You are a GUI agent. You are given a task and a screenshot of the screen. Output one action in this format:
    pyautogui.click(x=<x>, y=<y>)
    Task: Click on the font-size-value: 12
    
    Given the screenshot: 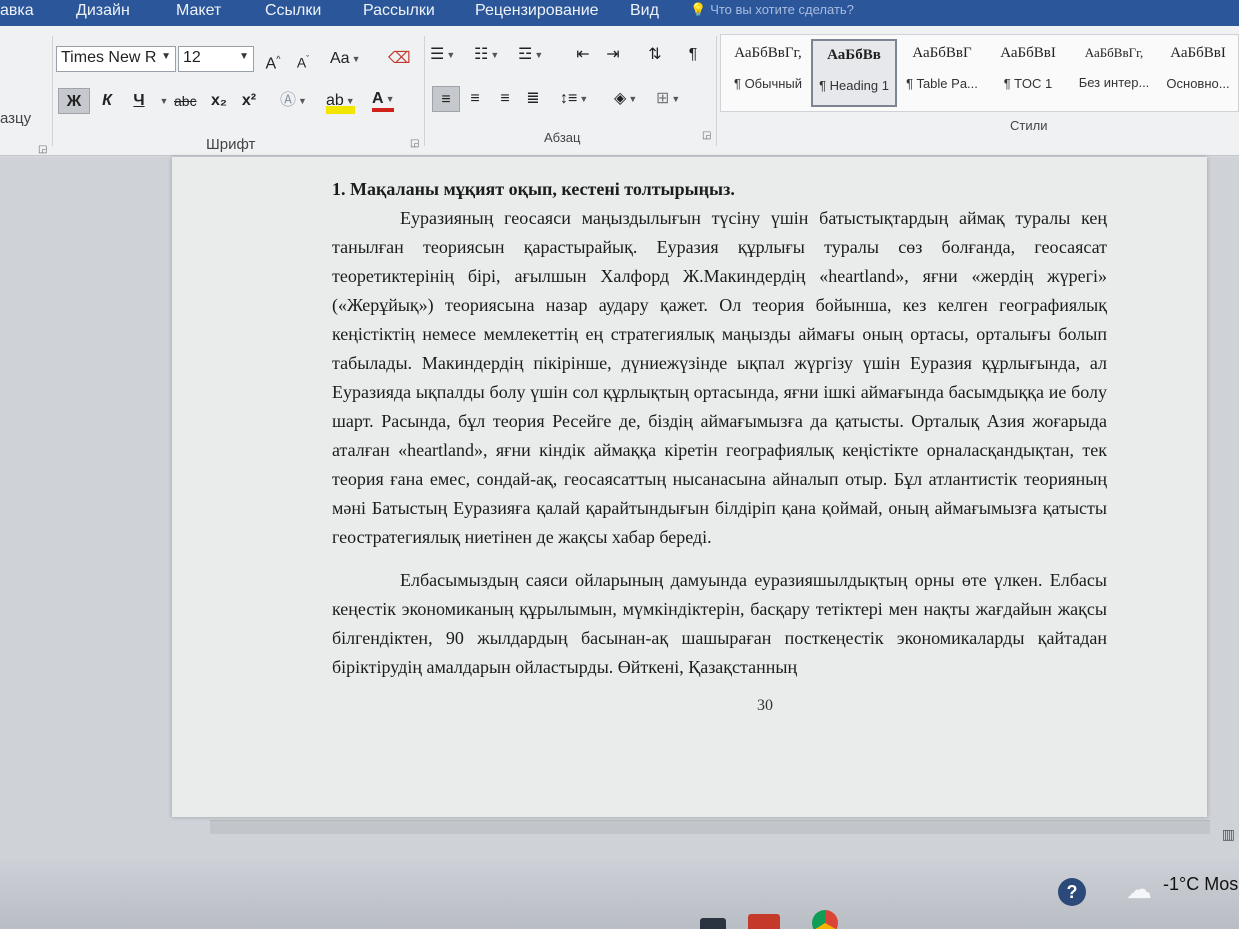 What is the action you would take?
    pyautogui.click(x=192, y=57)
    